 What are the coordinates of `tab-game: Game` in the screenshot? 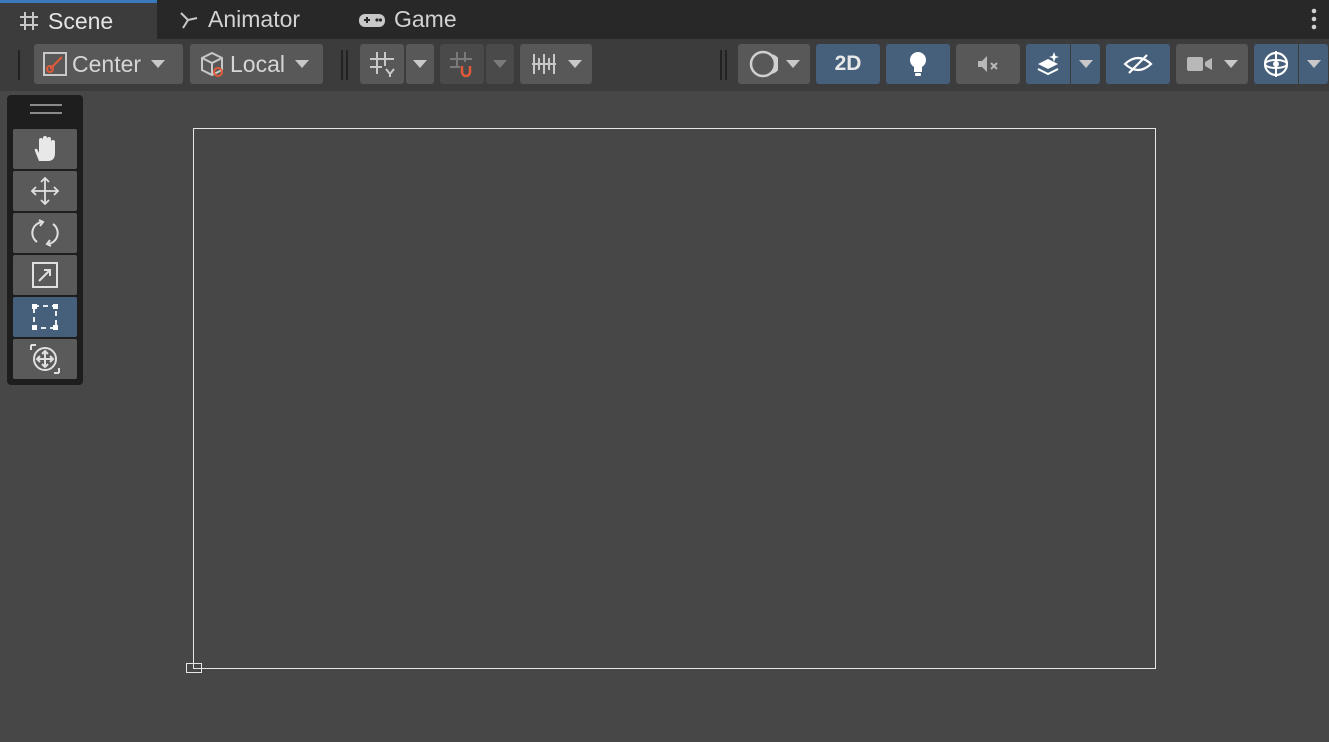 It's located at (410, 19).